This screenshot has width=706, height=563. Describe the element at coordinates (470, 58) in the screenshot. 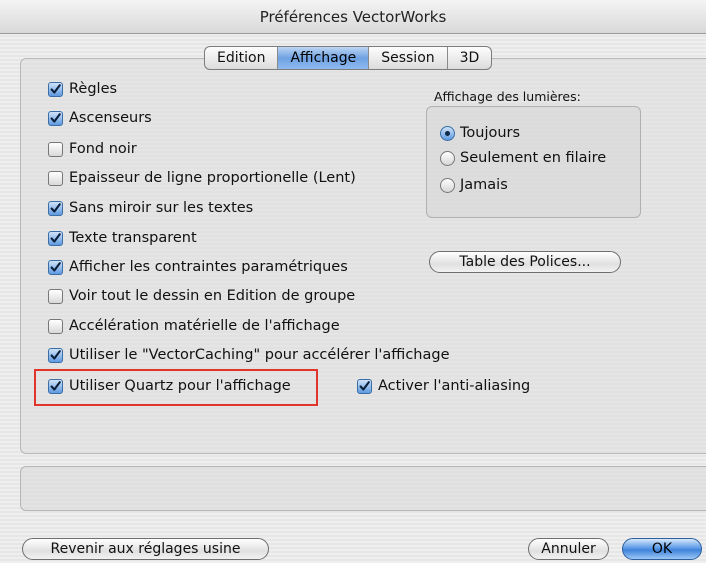

I see `tab-3d: 3D` at that location.